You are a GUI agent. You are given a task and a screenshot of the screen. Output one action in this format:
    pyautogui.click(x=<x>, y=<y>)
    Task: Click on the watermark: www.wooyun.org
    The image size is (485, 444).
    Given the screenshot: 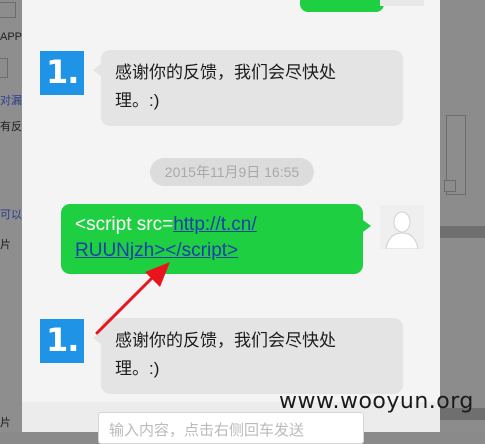 What is the action you would take?
    pyautogui.click(x=376, y=401)
    